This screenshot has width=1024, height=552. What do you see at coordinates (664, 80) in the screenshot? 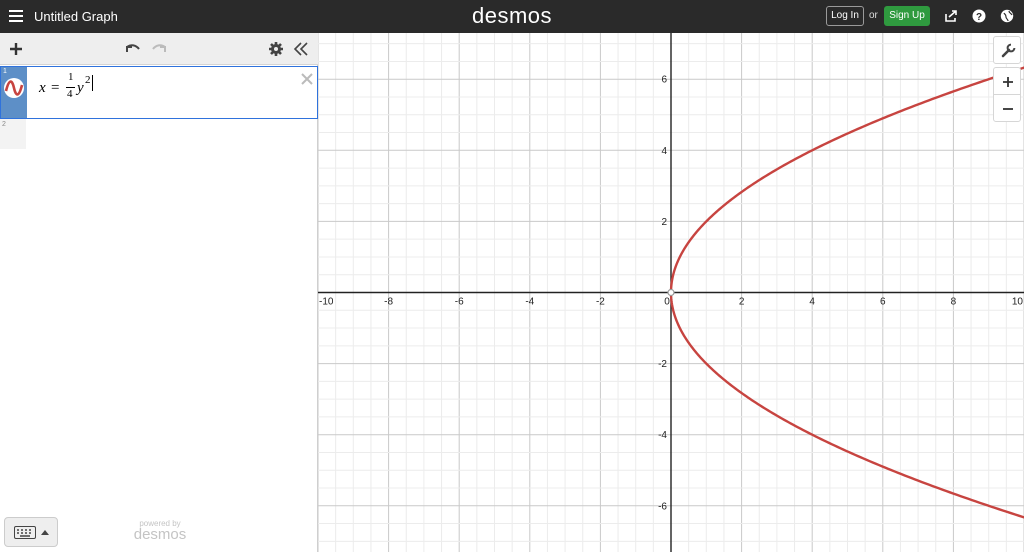
I see `y-tick-label: 6` at bounding box center [664, 80].